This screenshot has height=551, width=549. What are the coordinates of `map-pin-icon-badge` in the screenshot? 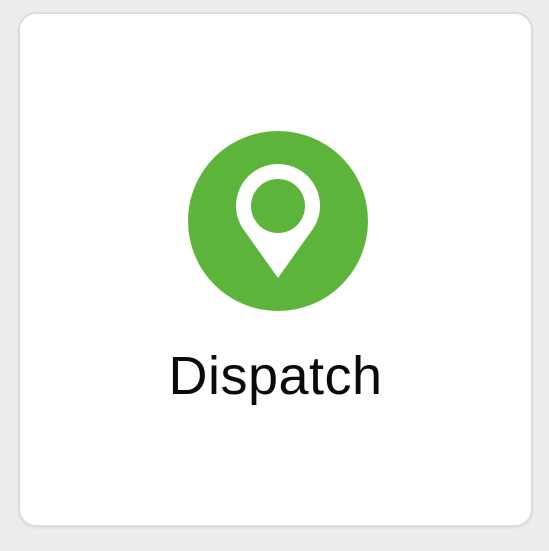 It's located at (278, 221).